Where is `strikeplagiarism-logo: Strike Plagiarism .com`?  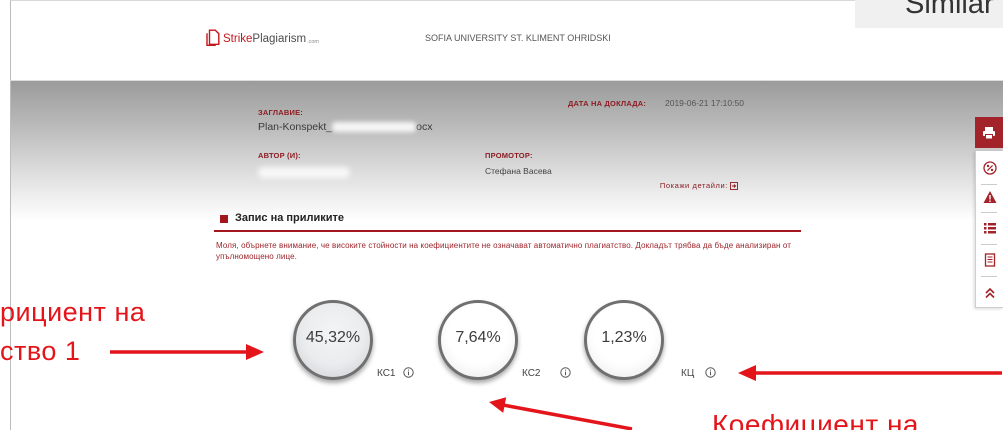 strikeplagiarism-logo: Strike Plagiarism .com is located at coordinates (262, 37).